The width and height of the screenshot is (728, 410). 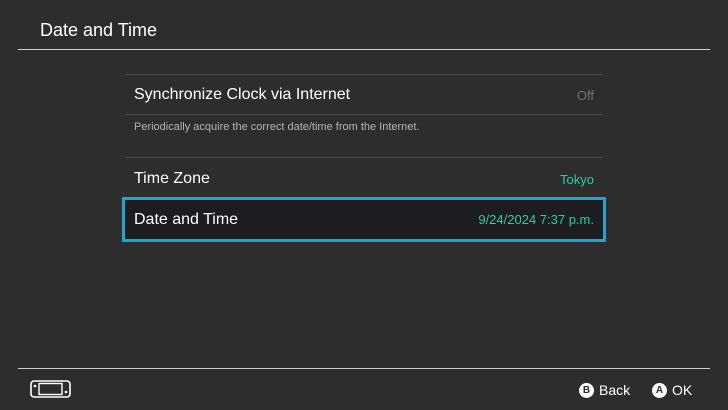 I want to click on page-title: Date and Time, so click(x=99, y=30).